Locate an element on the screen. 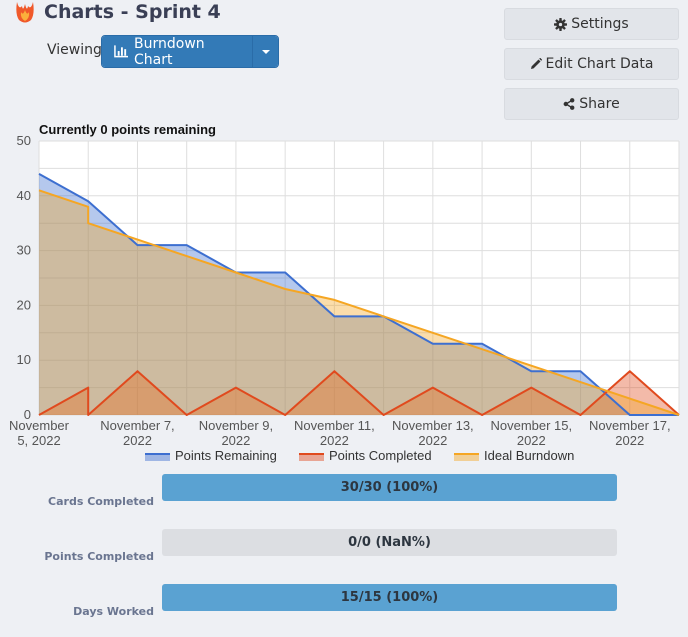  chart-type-selector: Burndown Chart is located at coordinates (190, 51).